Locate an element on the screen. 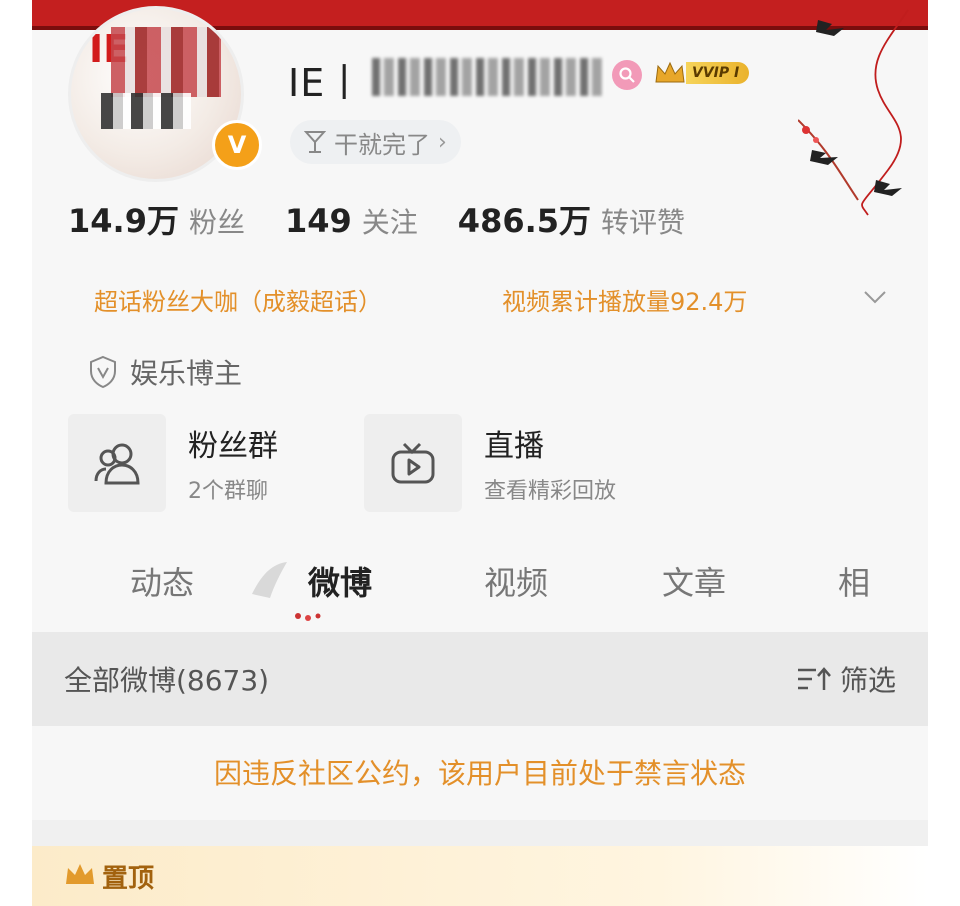 This screenshot has height=906, width=960. fan-group-card: 粉丝群 2个群聊 is located at coordinates (173, 463).